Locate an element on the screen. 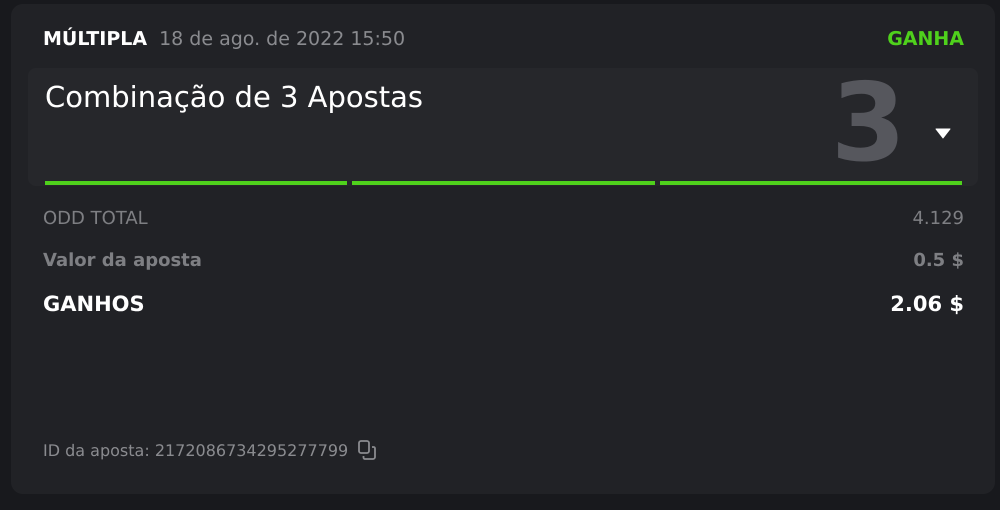  summary-label: Valor da aposta is located at coordinates (122, 260).